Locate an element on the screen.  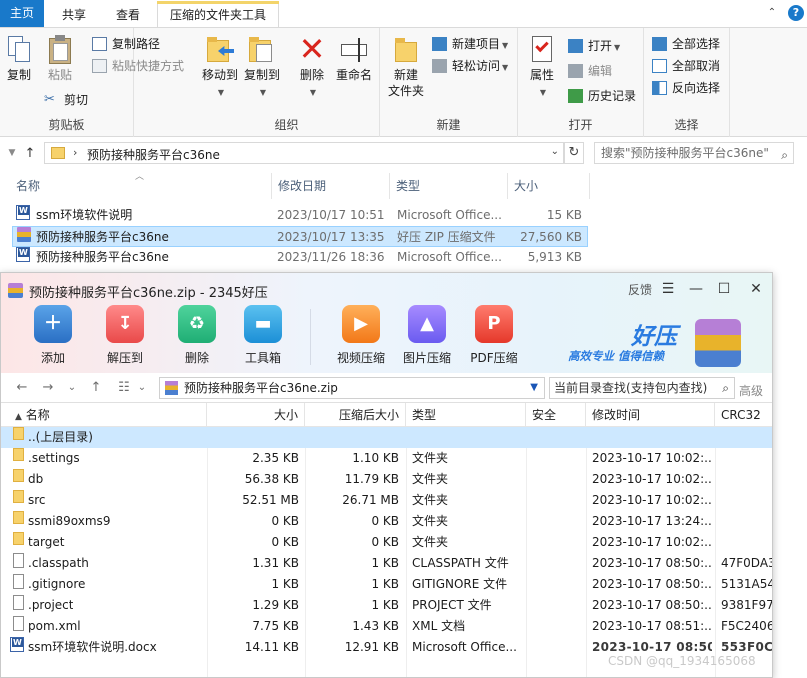
rename-button: 重命名 is located at coordinates (354, 58).